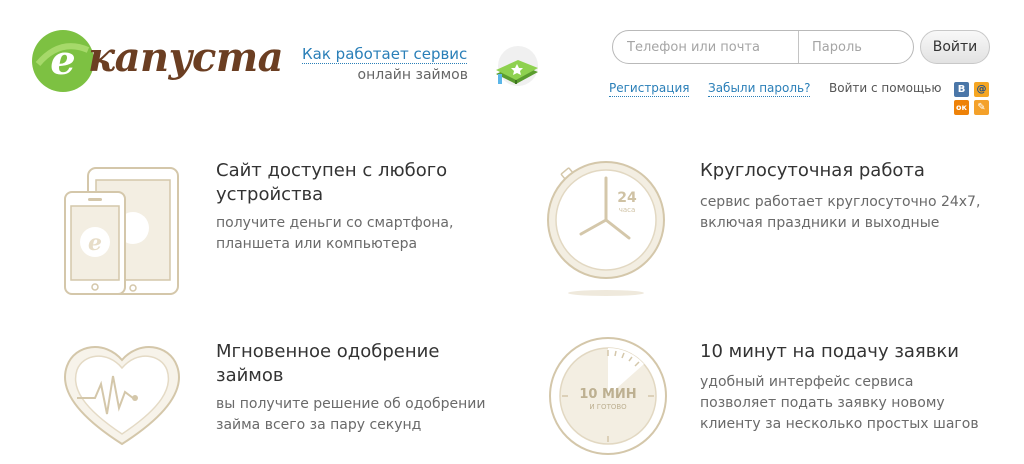 The image size is (1024, 464). I want to click on how-it-works-subtitle: онлайн займов, so click(412, 75).